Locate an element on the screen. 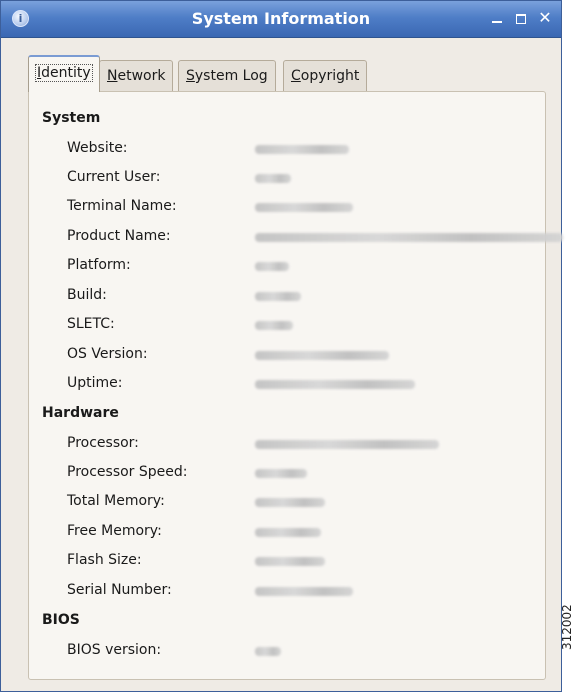 The height and width of the screenshot is (698, 578). label-os-version: OS Version: is located at coordinates (107, 354).